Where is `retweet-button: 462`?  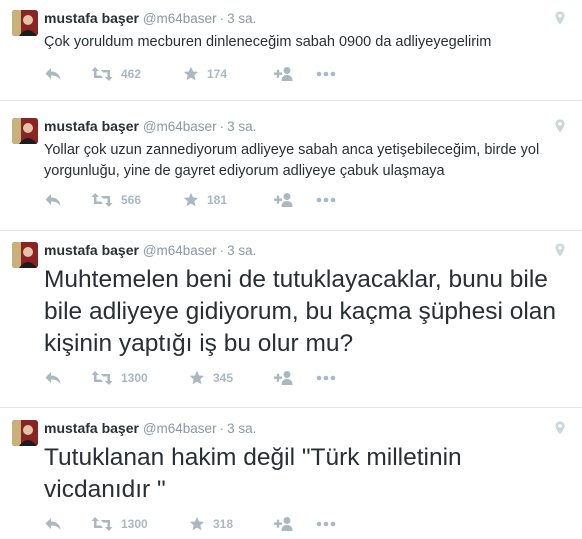 retweet-button: 462 is located at coordinates (137, 74).